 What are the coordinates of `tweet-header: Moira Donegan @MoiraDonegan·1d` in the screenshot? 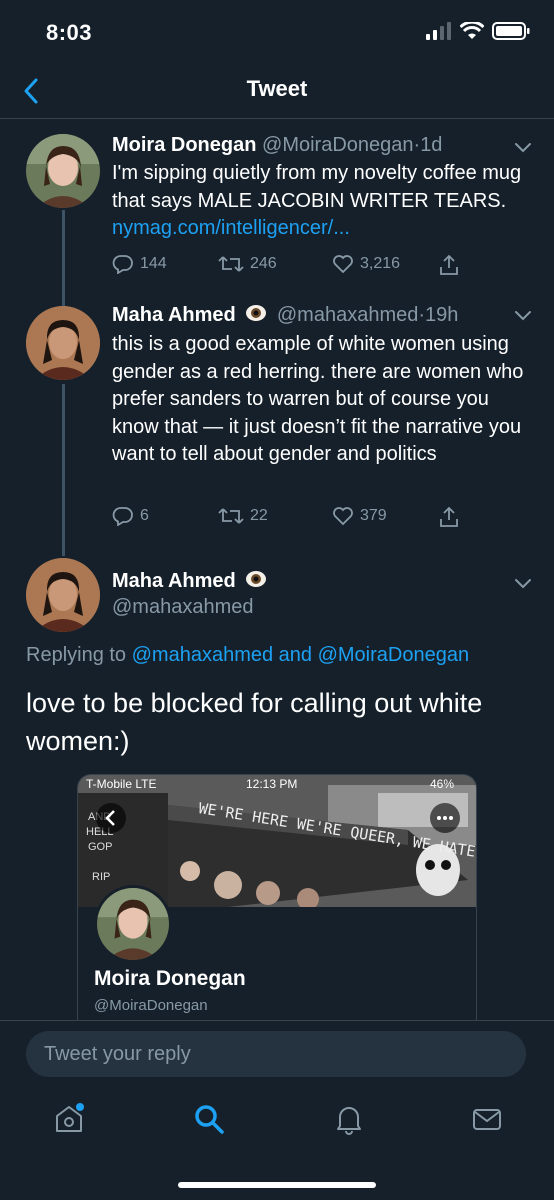 It's located at (277, 145).